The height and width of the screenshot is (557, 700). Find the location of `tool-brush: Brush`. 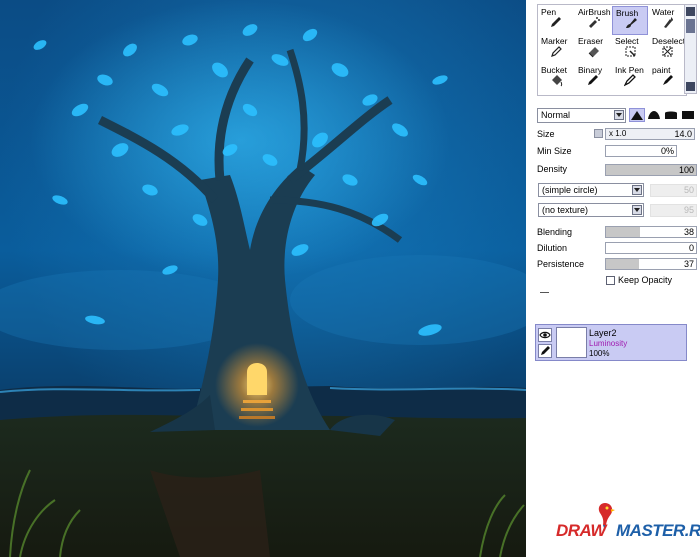

tool-brush: Brush is located at coordinates (630, 20).